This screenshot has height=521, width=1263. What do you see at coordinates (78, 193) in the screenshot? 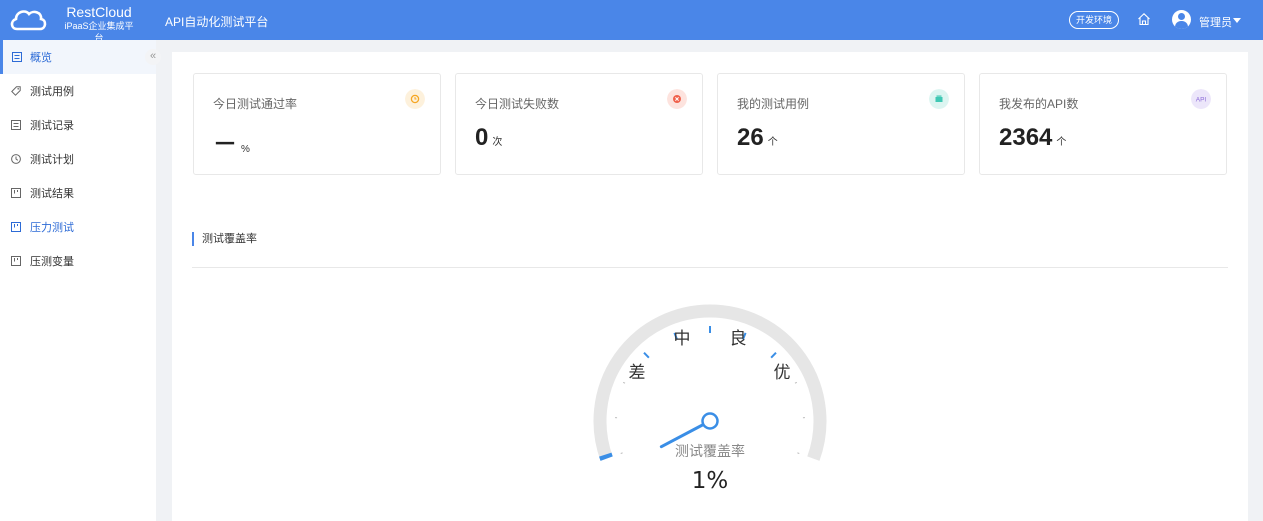
I see `sidebar-item-test-results: 测试结果` at bounding box center [78, 193].